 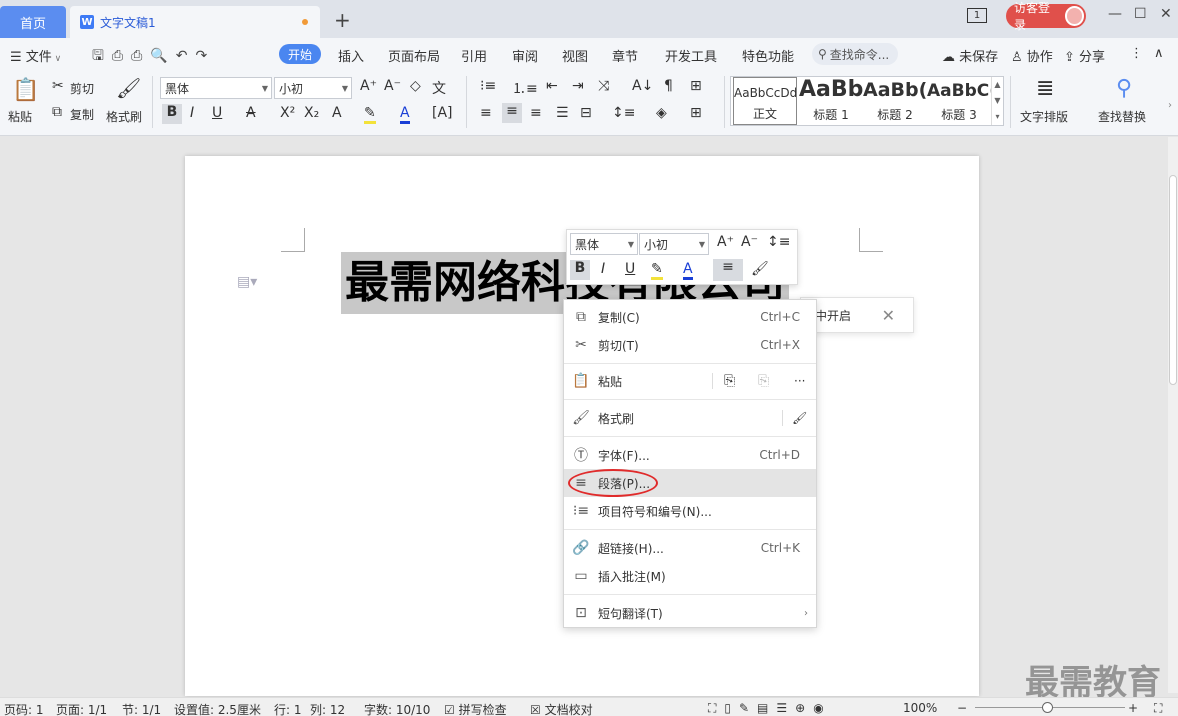 What do you see at coordinates (81, 708) in the screenshot?
I see `page-count: 页面: 1/1` at bounding box center [81, 708].